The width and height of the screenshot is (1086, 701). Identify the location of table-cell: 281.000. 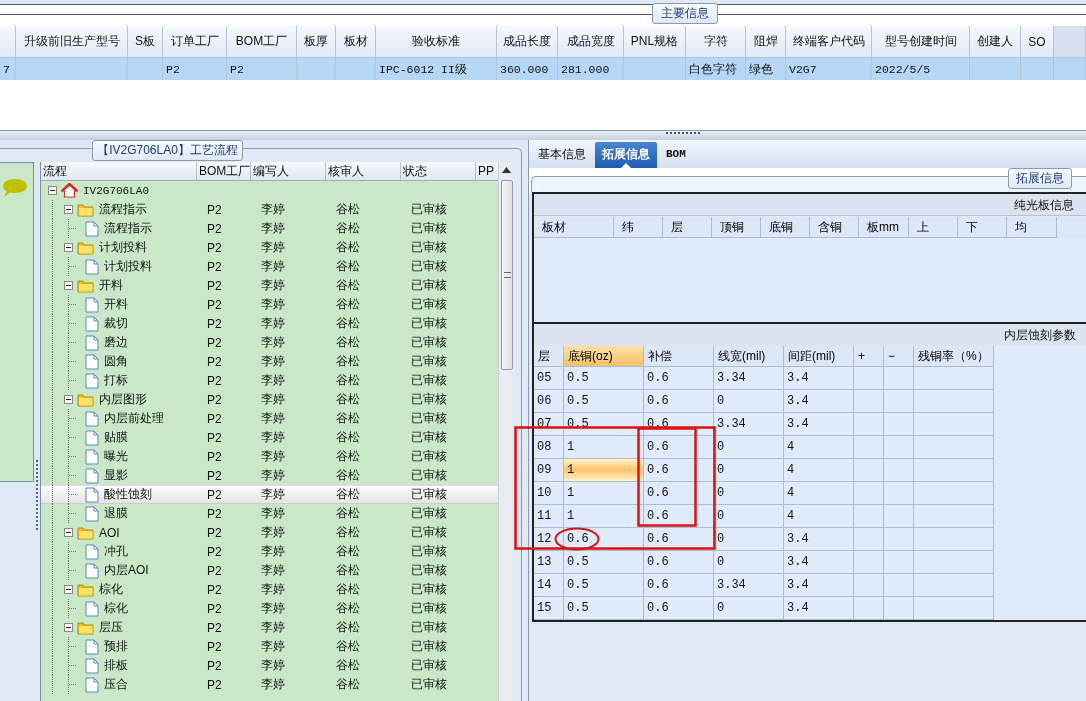
(591, 69).